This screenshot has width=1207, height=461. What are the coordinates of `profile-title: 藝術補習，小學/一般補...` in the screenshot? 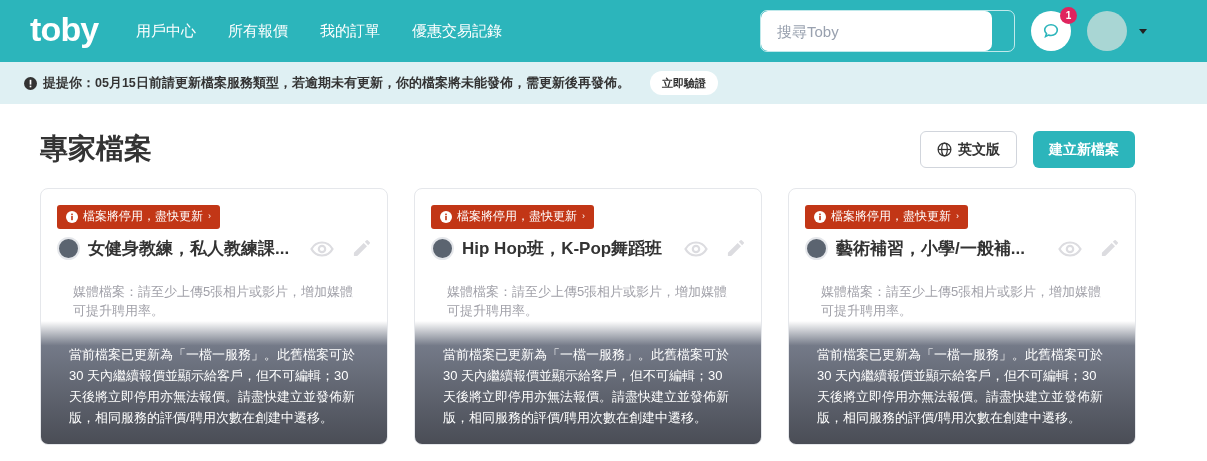 It's located at (931, 249).